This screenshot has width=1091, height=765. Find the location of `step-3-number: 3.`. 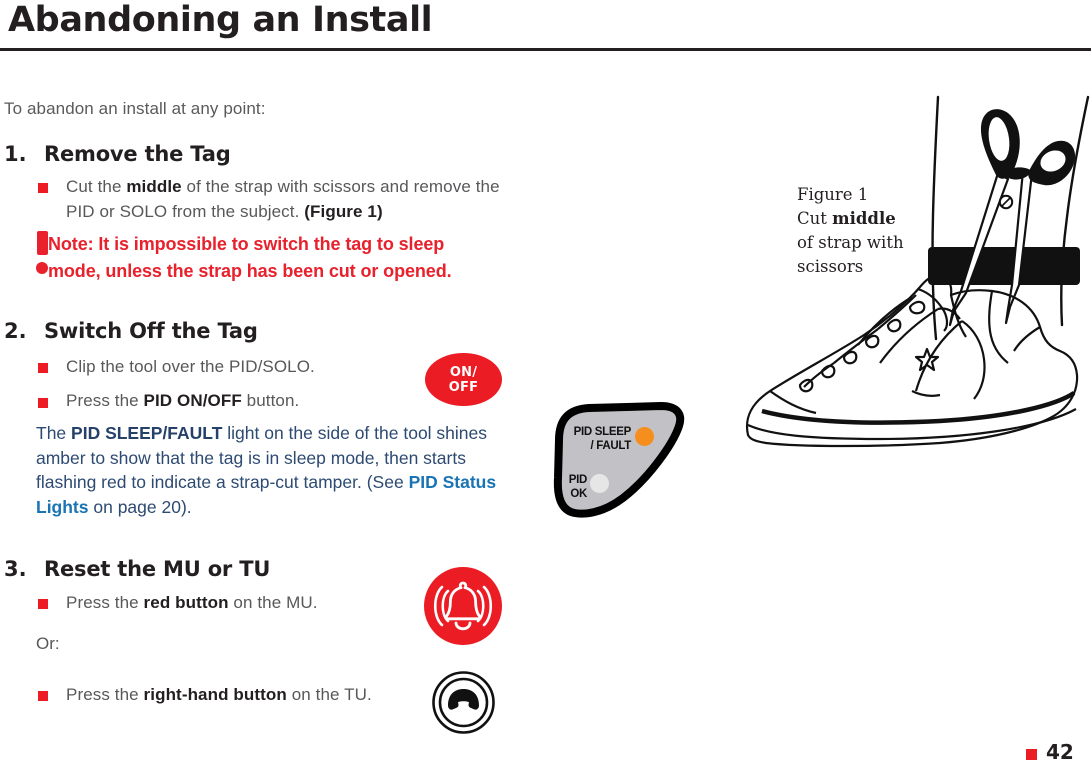

step-3-number: 3. is located at coordinates (15, 569).